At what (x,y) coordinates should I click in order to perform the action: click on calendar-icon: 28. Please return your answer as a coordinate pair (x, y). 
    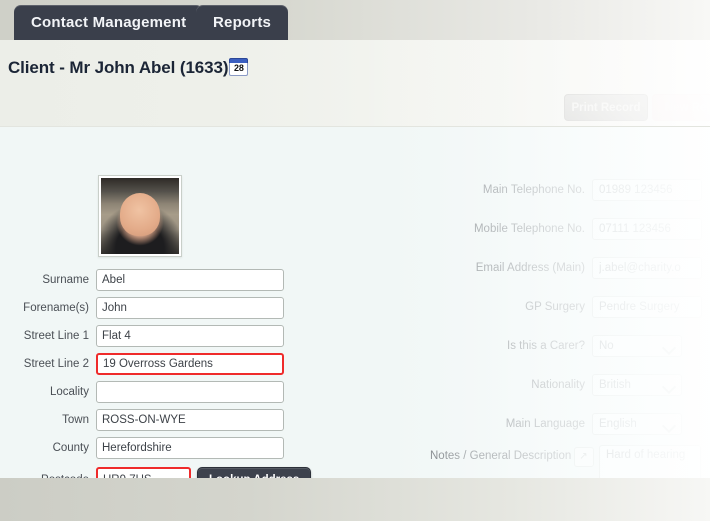
    Looking at the image, I should click on (239, 67).